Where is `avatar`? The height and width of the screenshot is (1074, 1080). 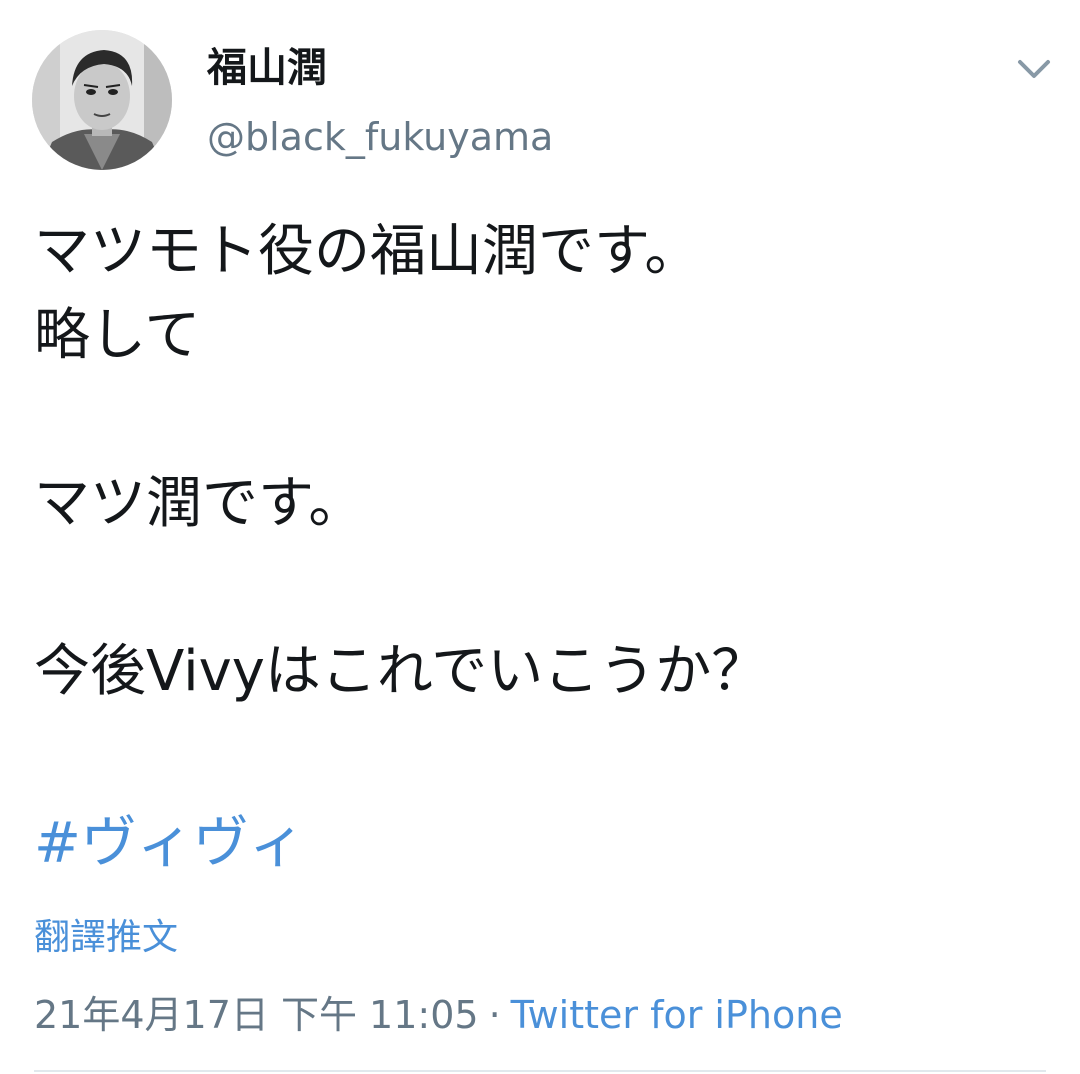
avatar is located at coordinates (102, 100).